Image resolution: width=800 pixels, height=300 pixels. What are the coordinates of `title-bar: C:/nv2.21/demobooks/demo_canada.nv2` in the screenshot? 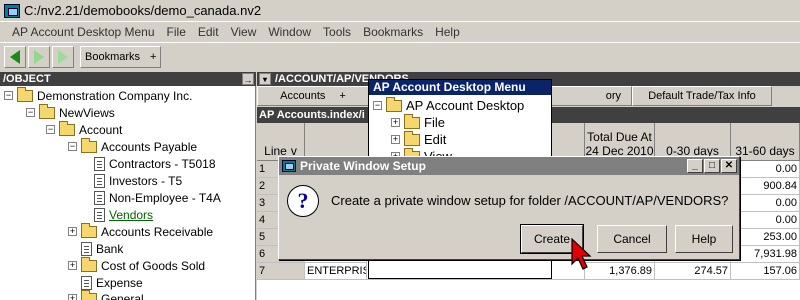 It's located at (400, 11).